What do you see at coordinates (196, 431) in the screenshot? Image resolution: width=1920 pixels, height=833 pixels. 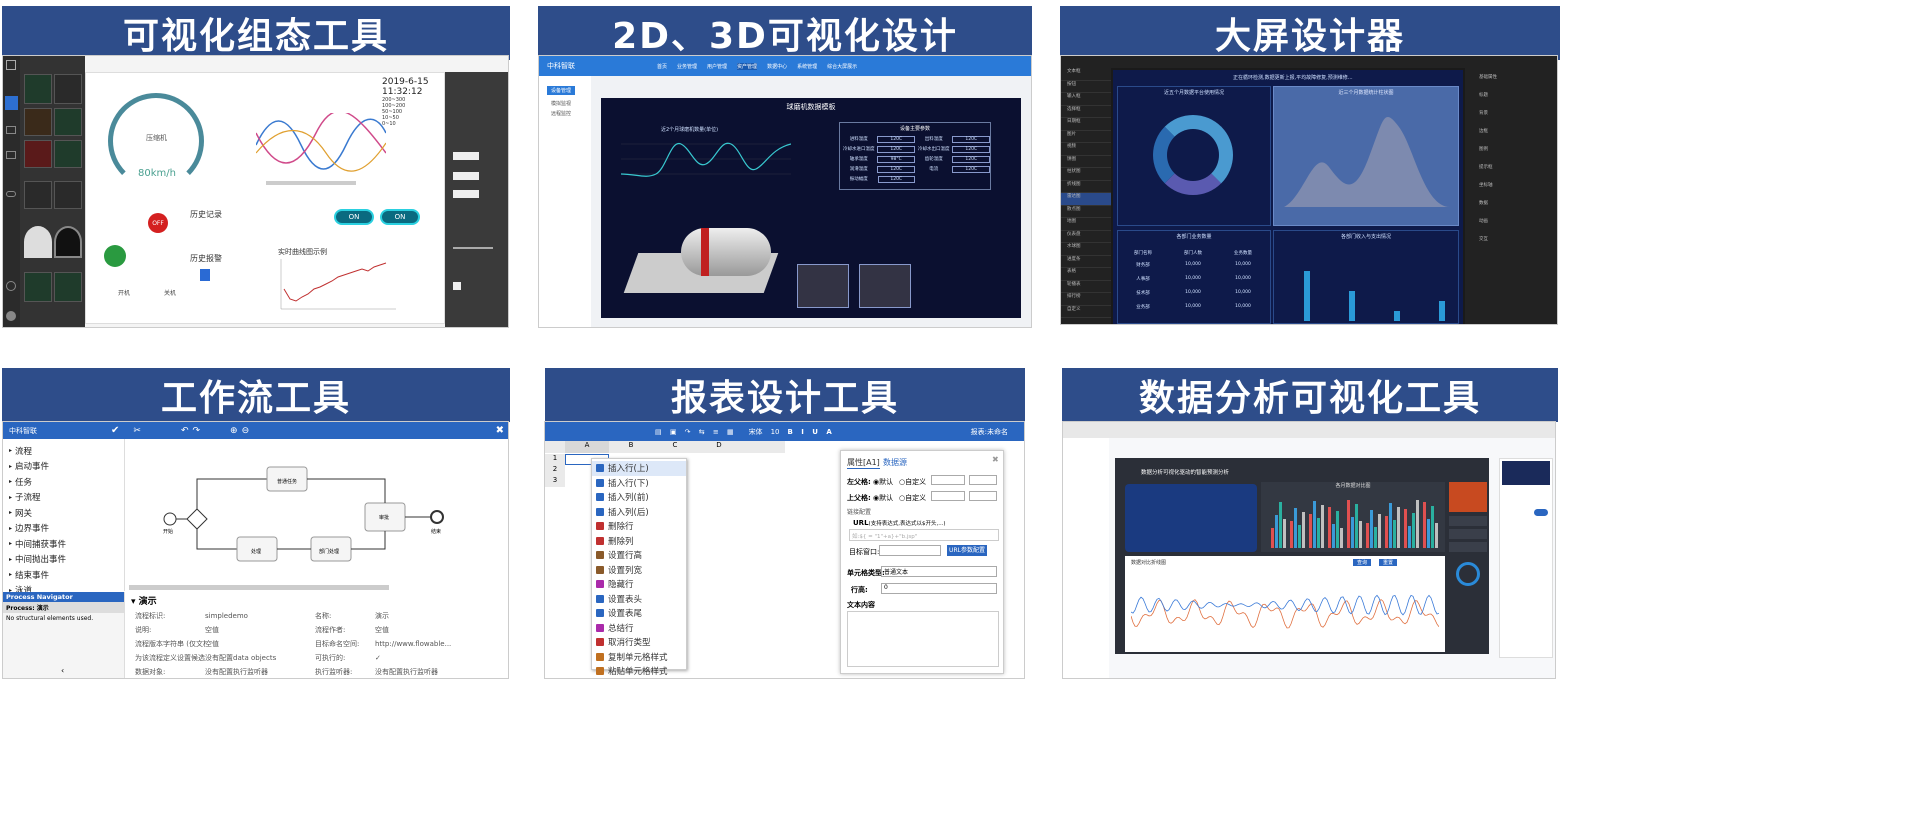 I see `redo-icon: ↷` at bounding box center [196, 431].